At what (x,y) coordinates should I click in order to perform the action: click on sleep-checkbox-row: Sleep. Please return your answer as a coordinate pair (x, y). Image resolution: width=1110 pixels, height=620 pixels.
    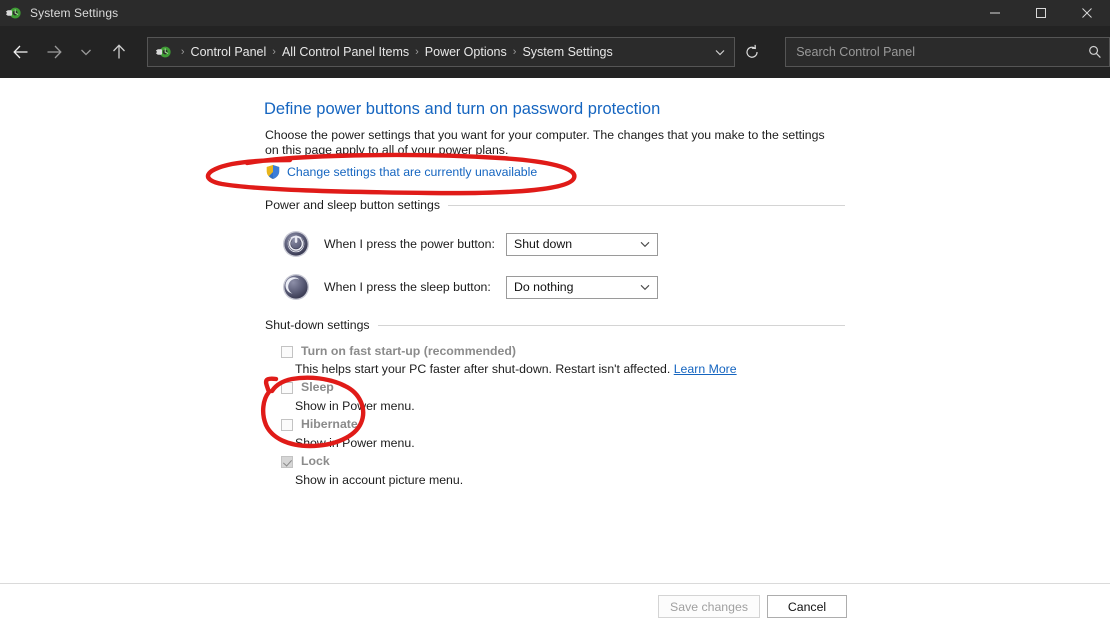
    Looking at the image, I should click on (307, 387).